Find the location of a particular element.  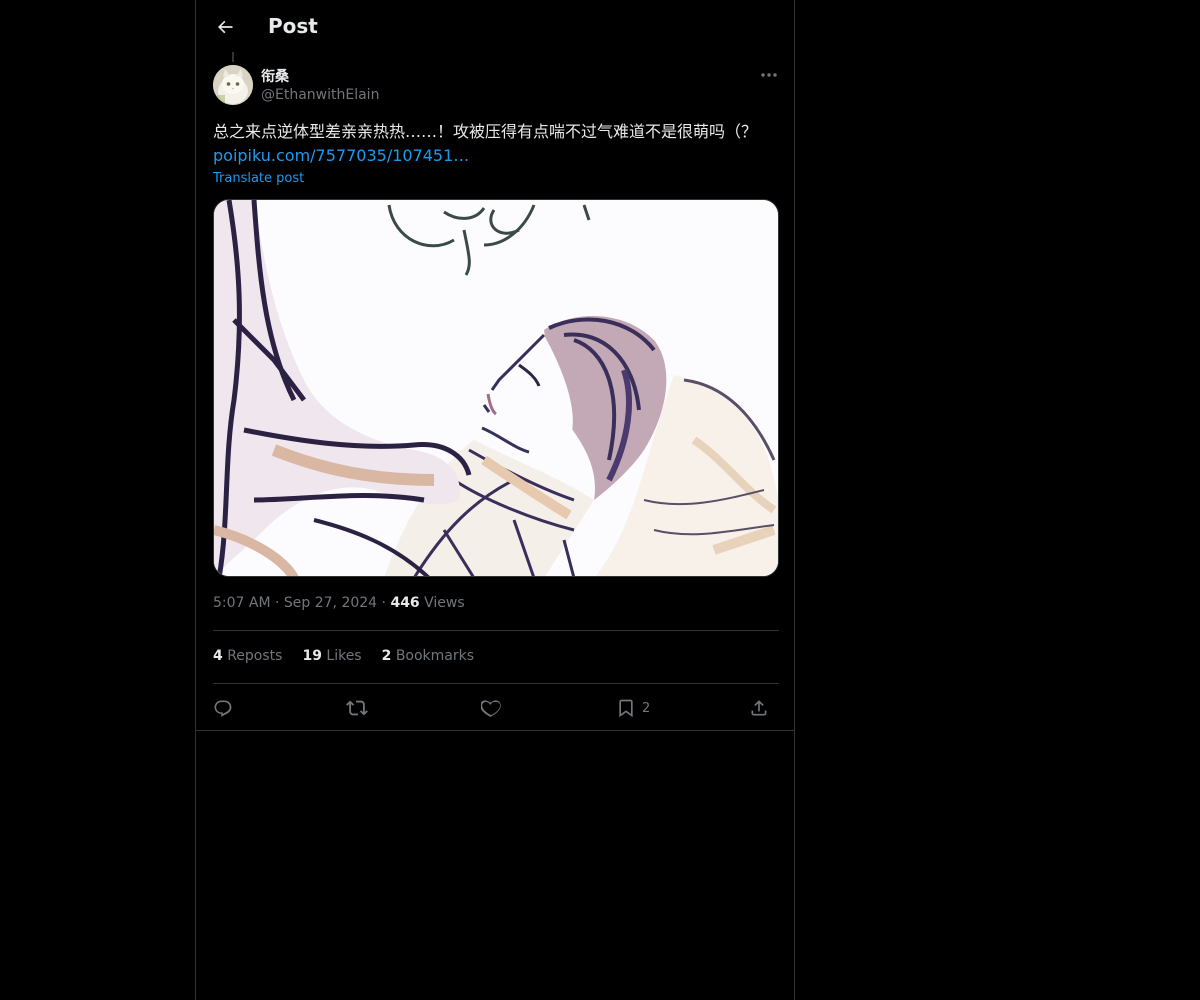

thread-connector is located at coordinates (233, 57).